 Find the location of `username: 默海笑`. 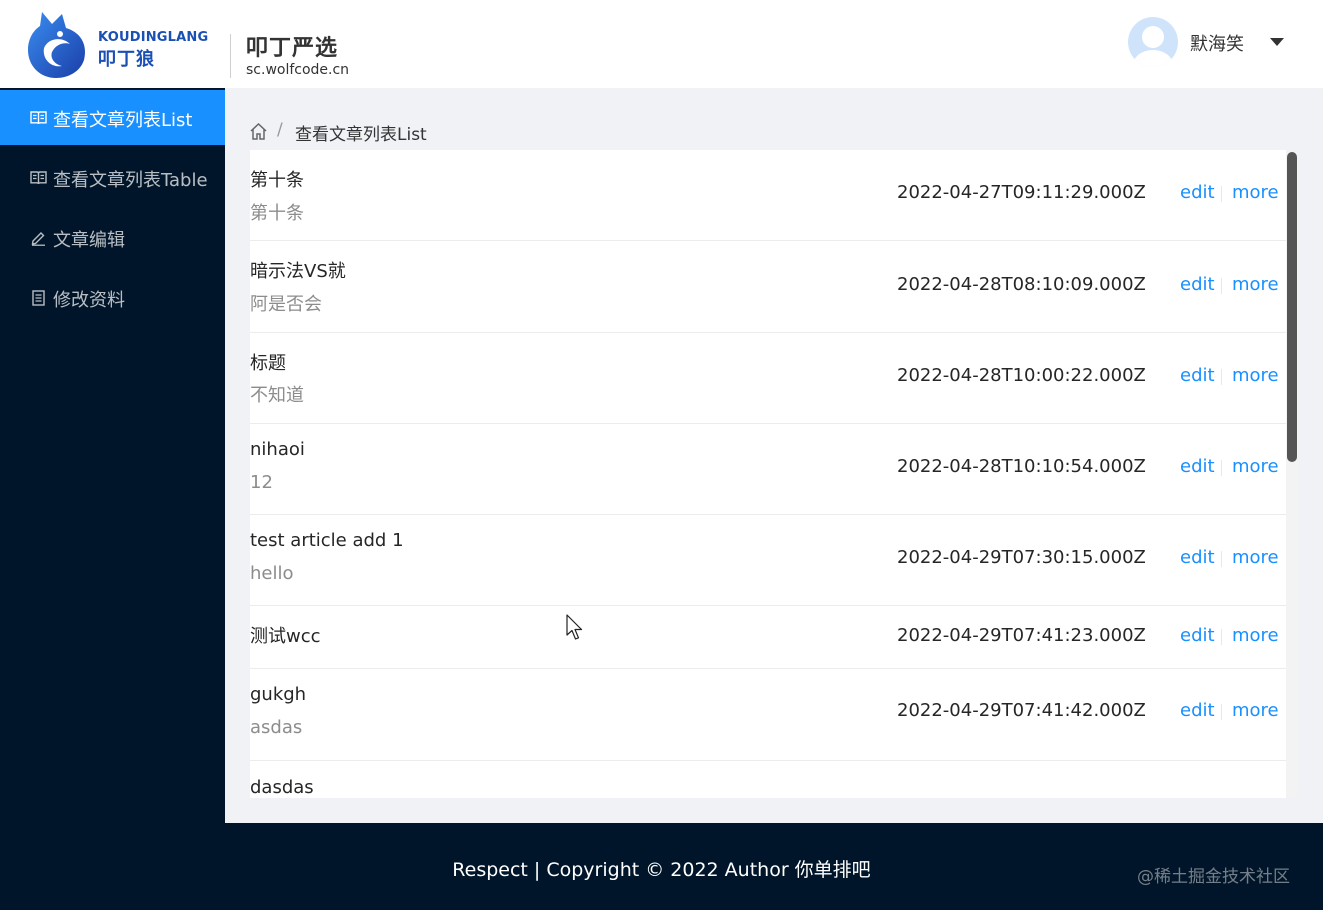

username: 默海笑 is located at coordinates (1217, 43).